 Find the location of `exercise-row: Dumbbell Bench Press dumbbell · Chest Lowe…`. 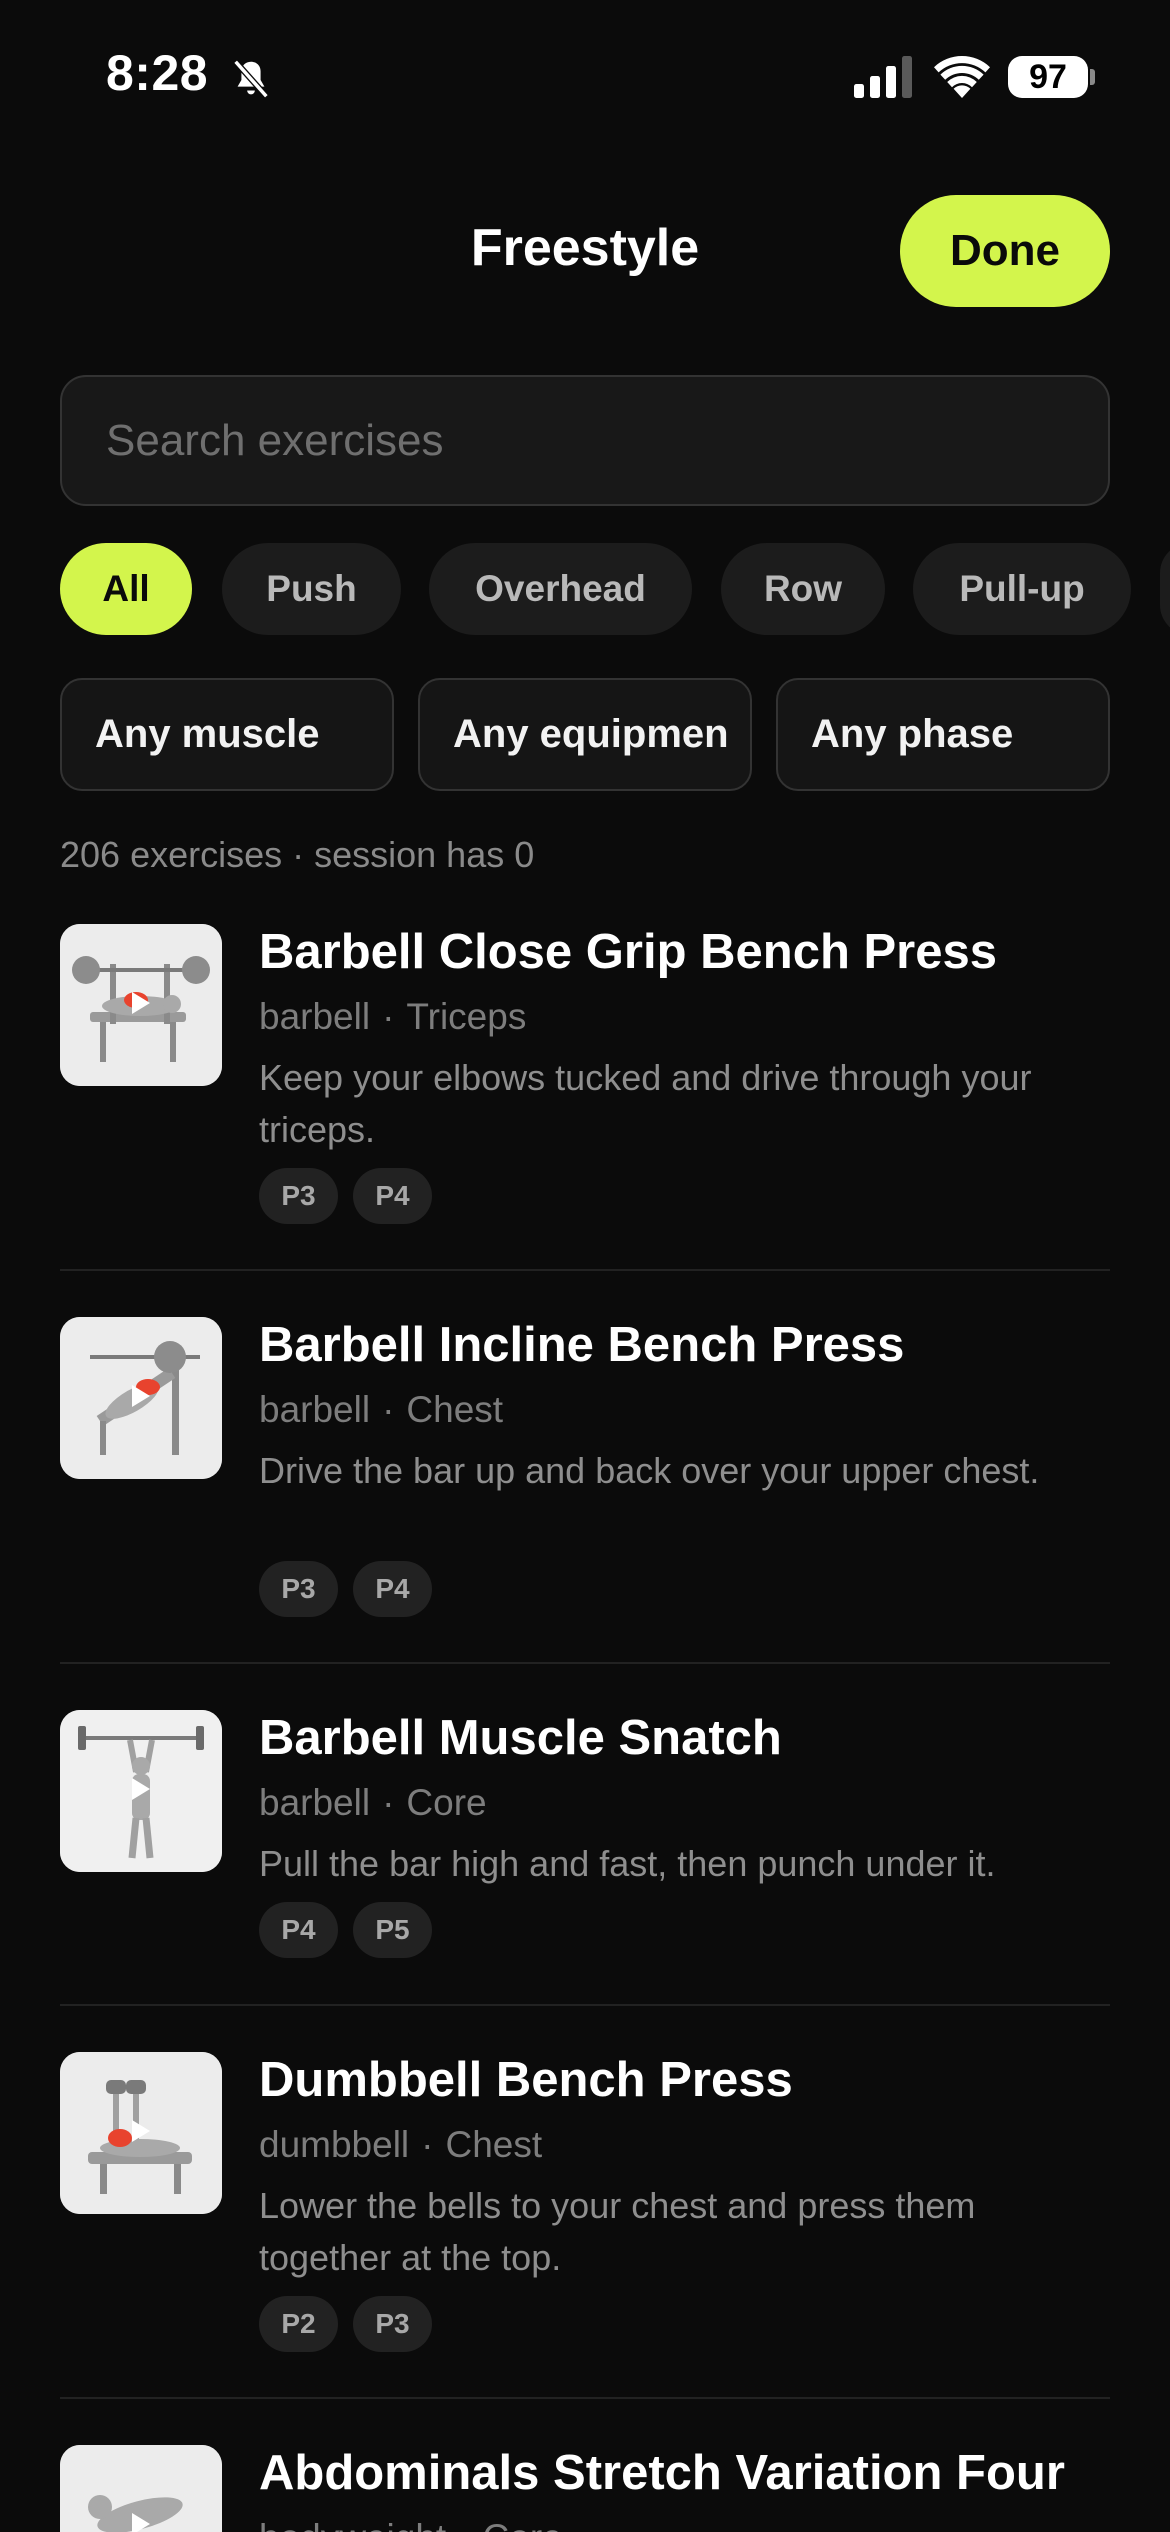

exercise-row: Dumbbell Bench Press dumbbell · Chest Lowe… is located at coordinates (585, 2217).